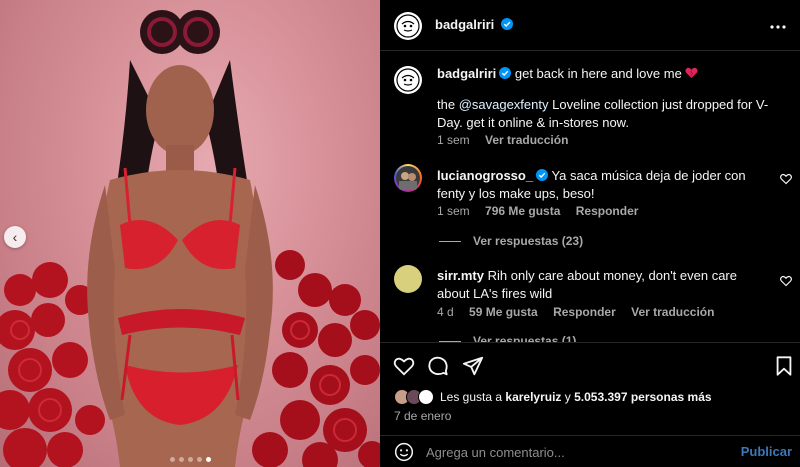 This screenshot has width=800, height=467. I want to click on liker-avatar, so click(426, 397).